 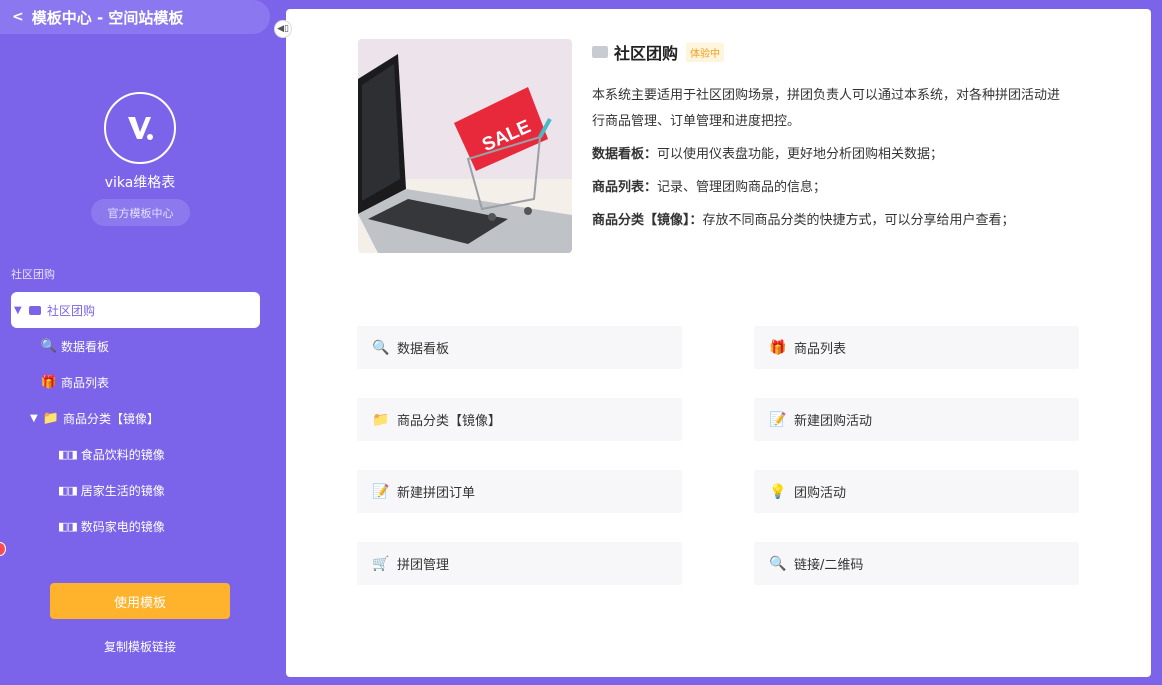 What do you see at coordinates (107, 17) in the screenshot?
I see `header-title: 模板中心 - 空间站模板` at bounding box center [107, 17].